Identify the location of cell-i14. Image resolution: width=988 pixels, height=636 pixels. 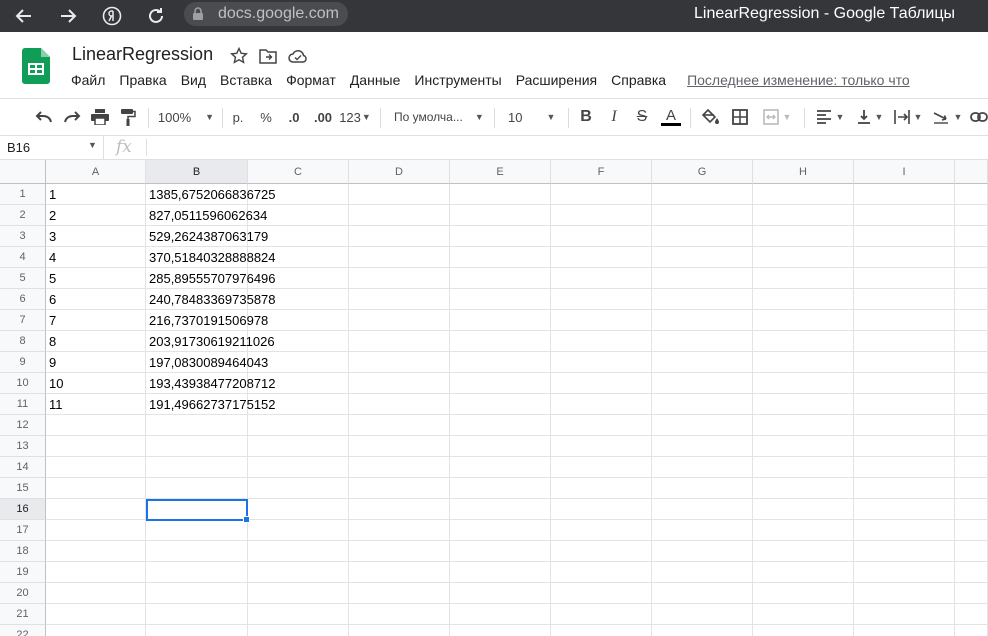
(904, 467).